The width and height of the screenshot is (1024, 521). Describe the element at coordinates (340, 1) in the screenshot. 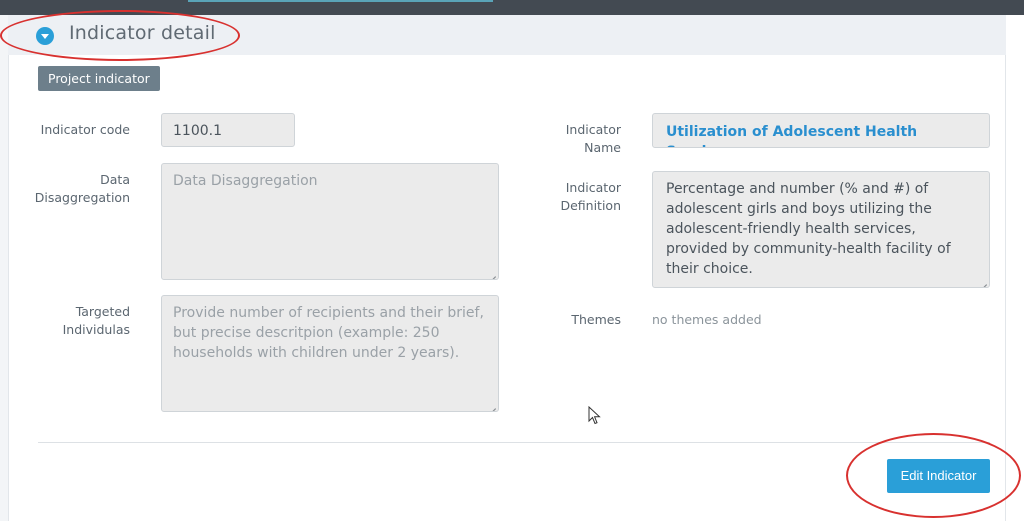

I see `active-tab-indicator` at that location.